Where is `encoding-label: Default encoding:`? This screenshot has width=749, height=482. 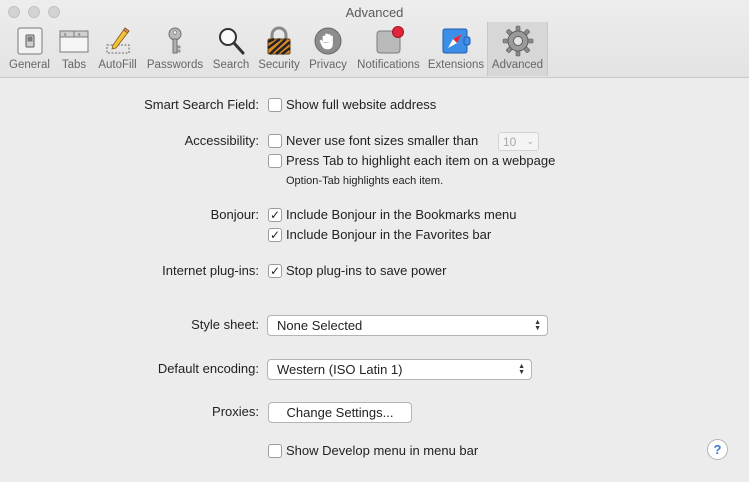
encoding-label: Default encoding: is located at coordinates (208, 368).